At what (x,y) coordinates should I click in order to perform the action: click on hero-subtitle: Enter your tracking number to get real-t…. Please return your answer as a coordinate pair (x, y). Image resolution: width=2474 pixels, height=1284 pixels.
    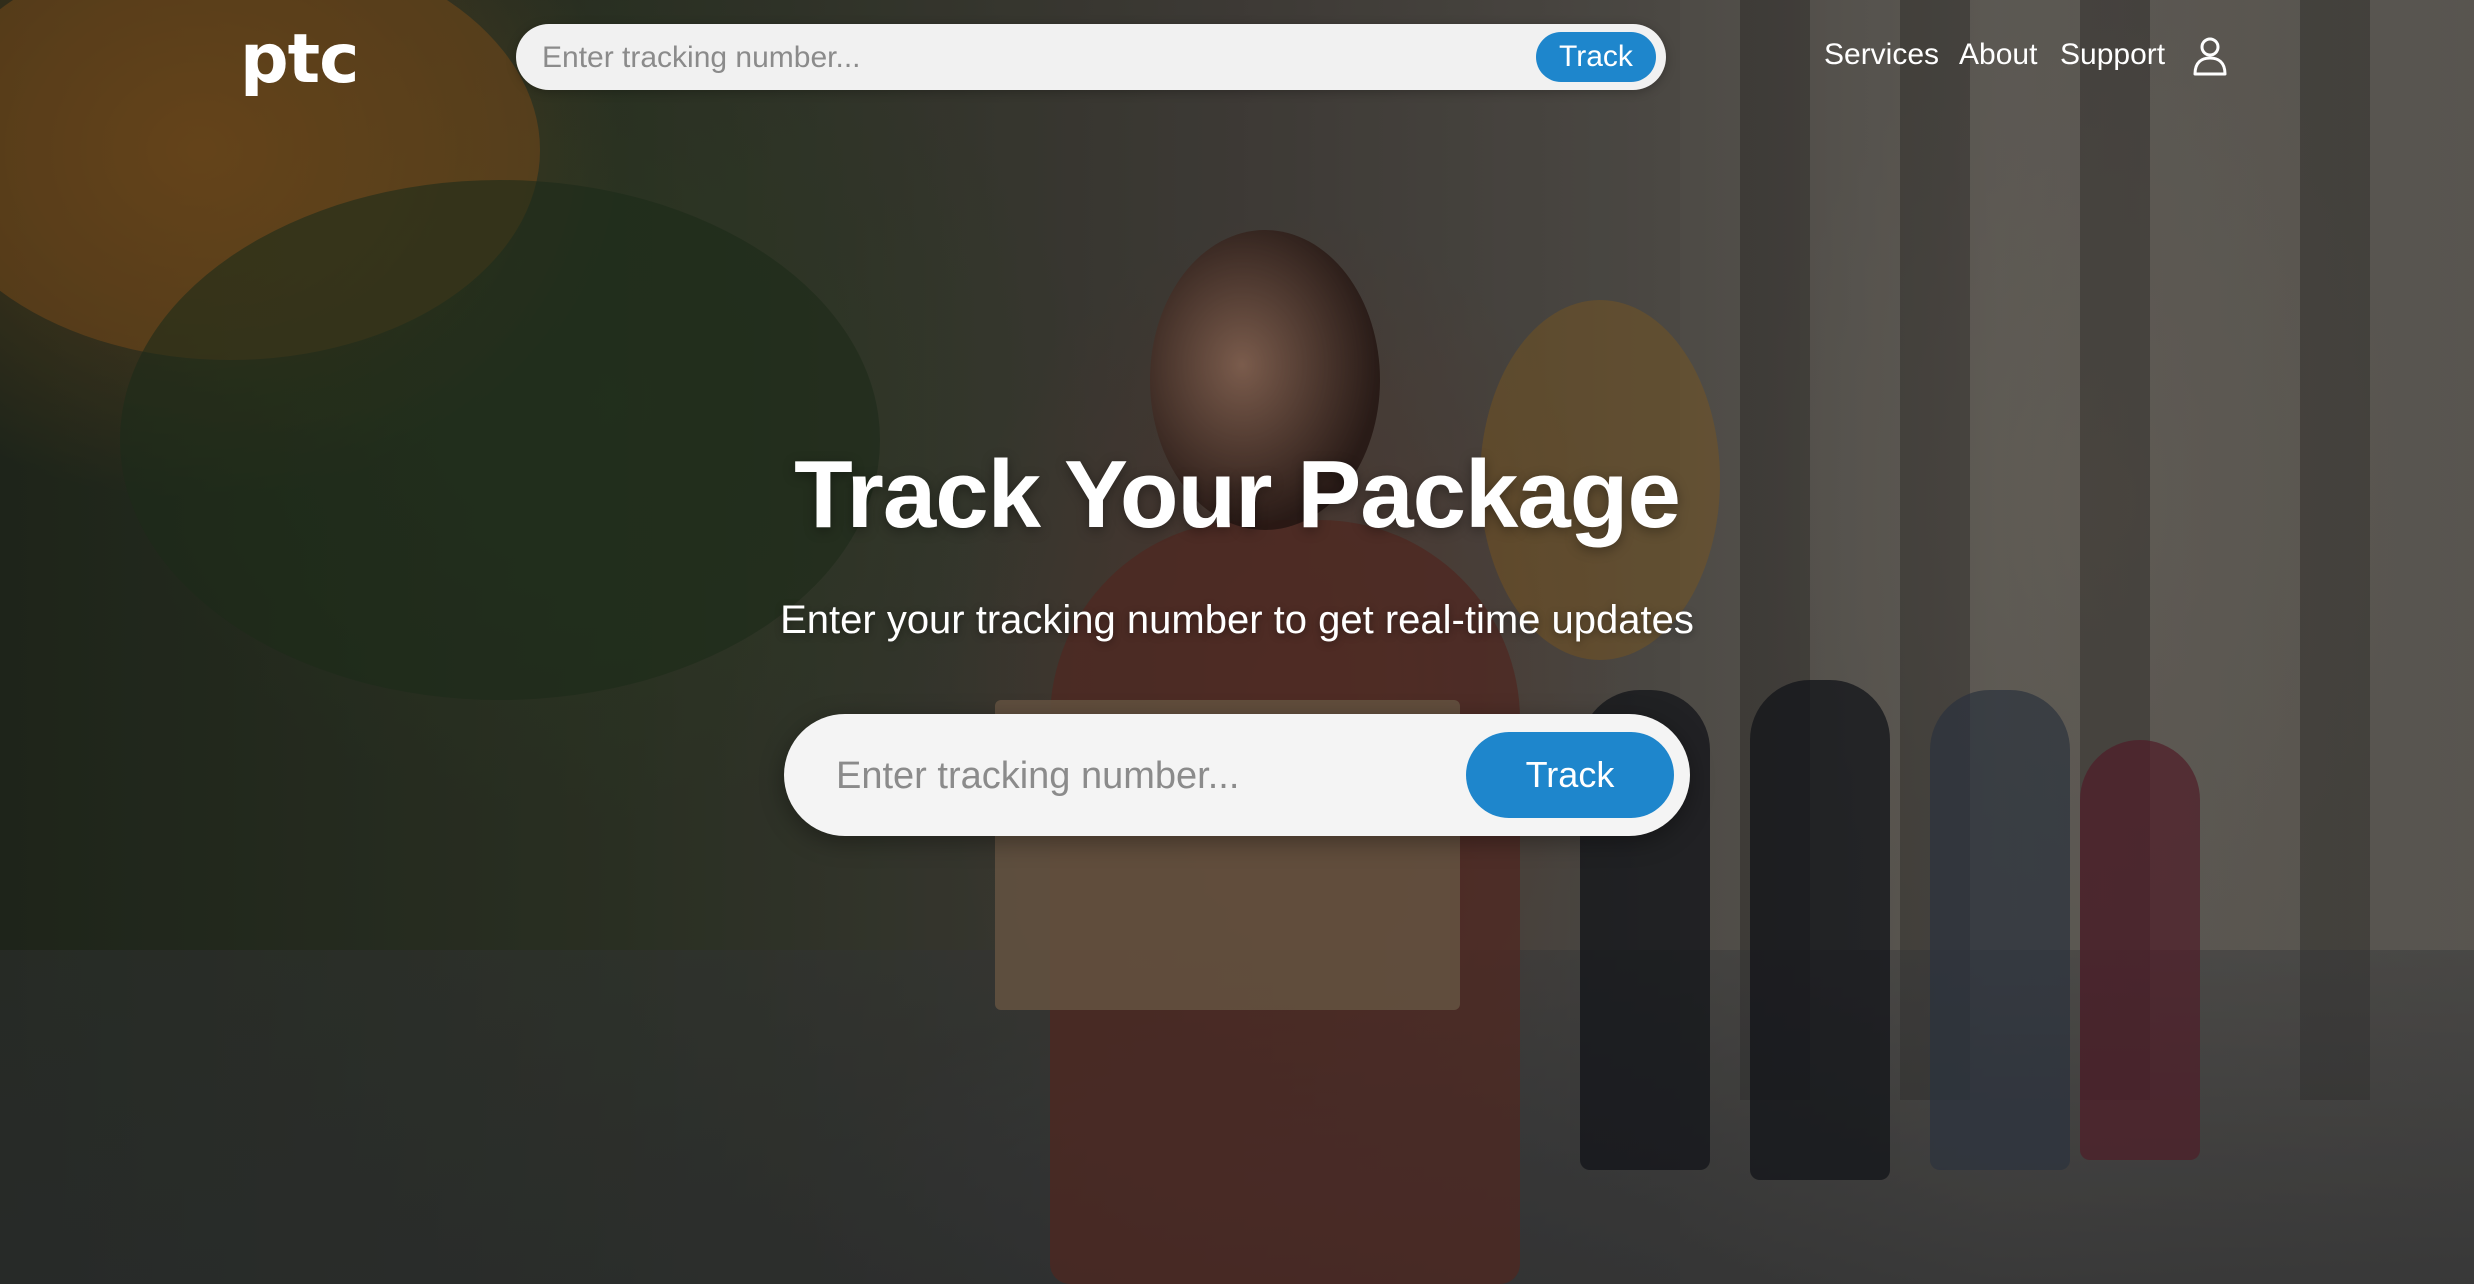
    Looking at the image, I should click on (1237, 620).